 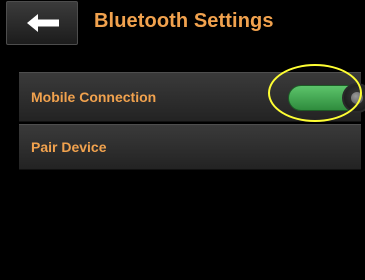 I want to click on setting-label-mobile-connection: Mobile Connection, so click(x=94, y=97).